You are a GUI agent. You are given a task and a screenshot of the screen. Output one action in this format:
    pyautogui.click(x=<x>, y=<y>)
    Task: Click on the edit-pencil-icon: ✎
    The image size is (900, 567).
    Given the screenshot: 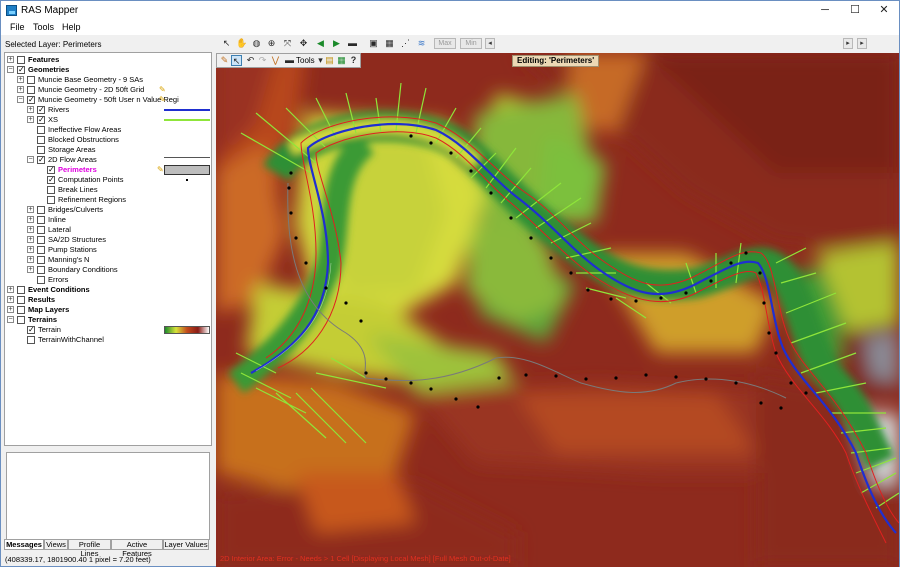 What is the action you would take?
    pyautogui.click(x=224, y=60)
    